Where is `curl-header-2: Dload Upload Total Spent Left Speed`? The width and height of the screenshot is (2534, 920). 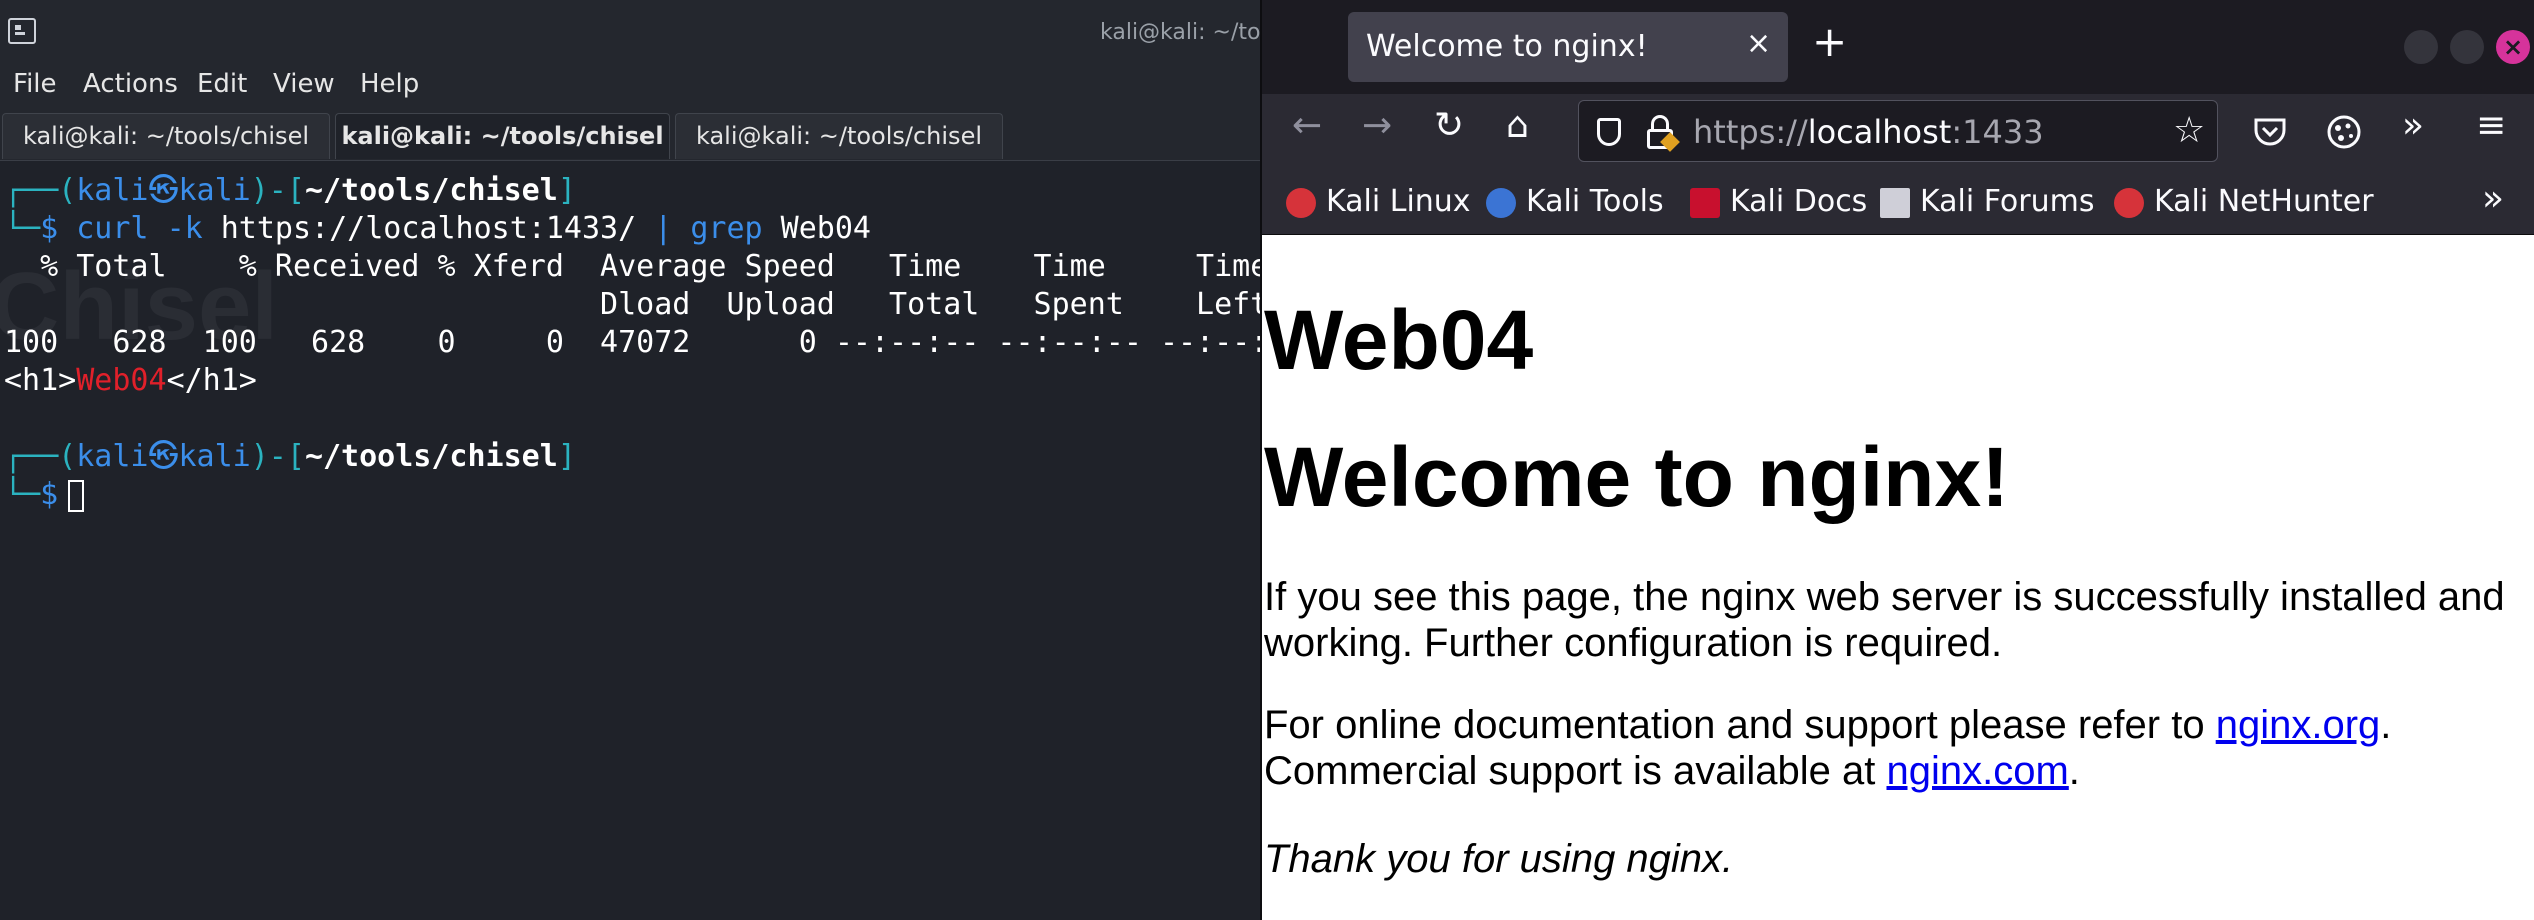 curl-header-2: Dload Upload Total Spent Left Speed is located at coordinates (632, 304).